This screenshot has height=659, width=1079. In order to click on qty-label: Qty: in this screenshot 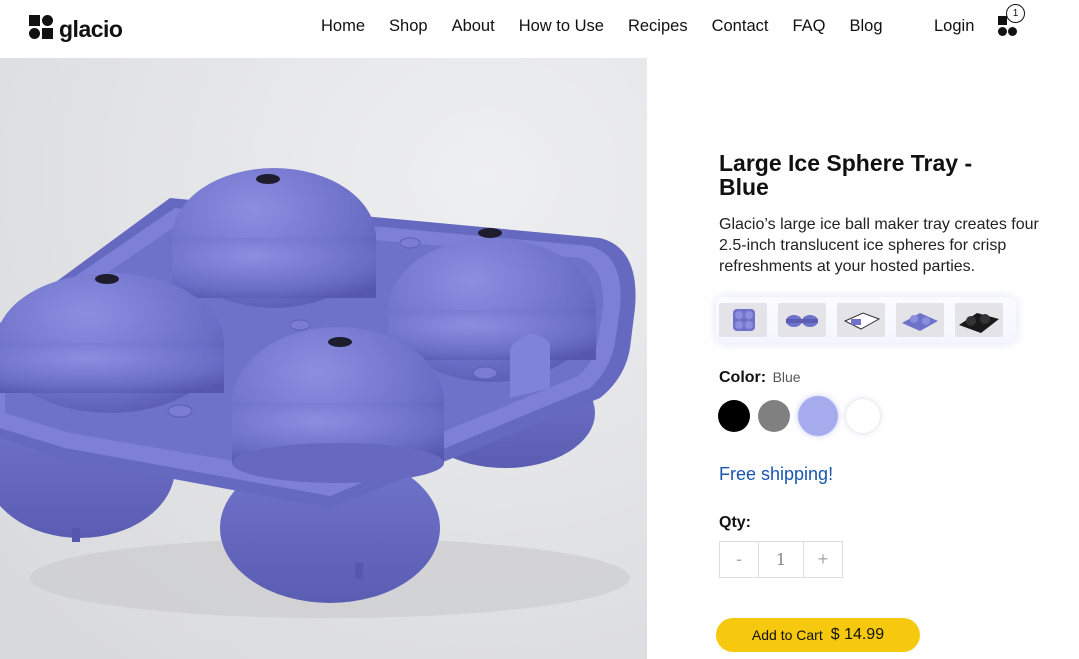, I will do `click(735, 522)`.